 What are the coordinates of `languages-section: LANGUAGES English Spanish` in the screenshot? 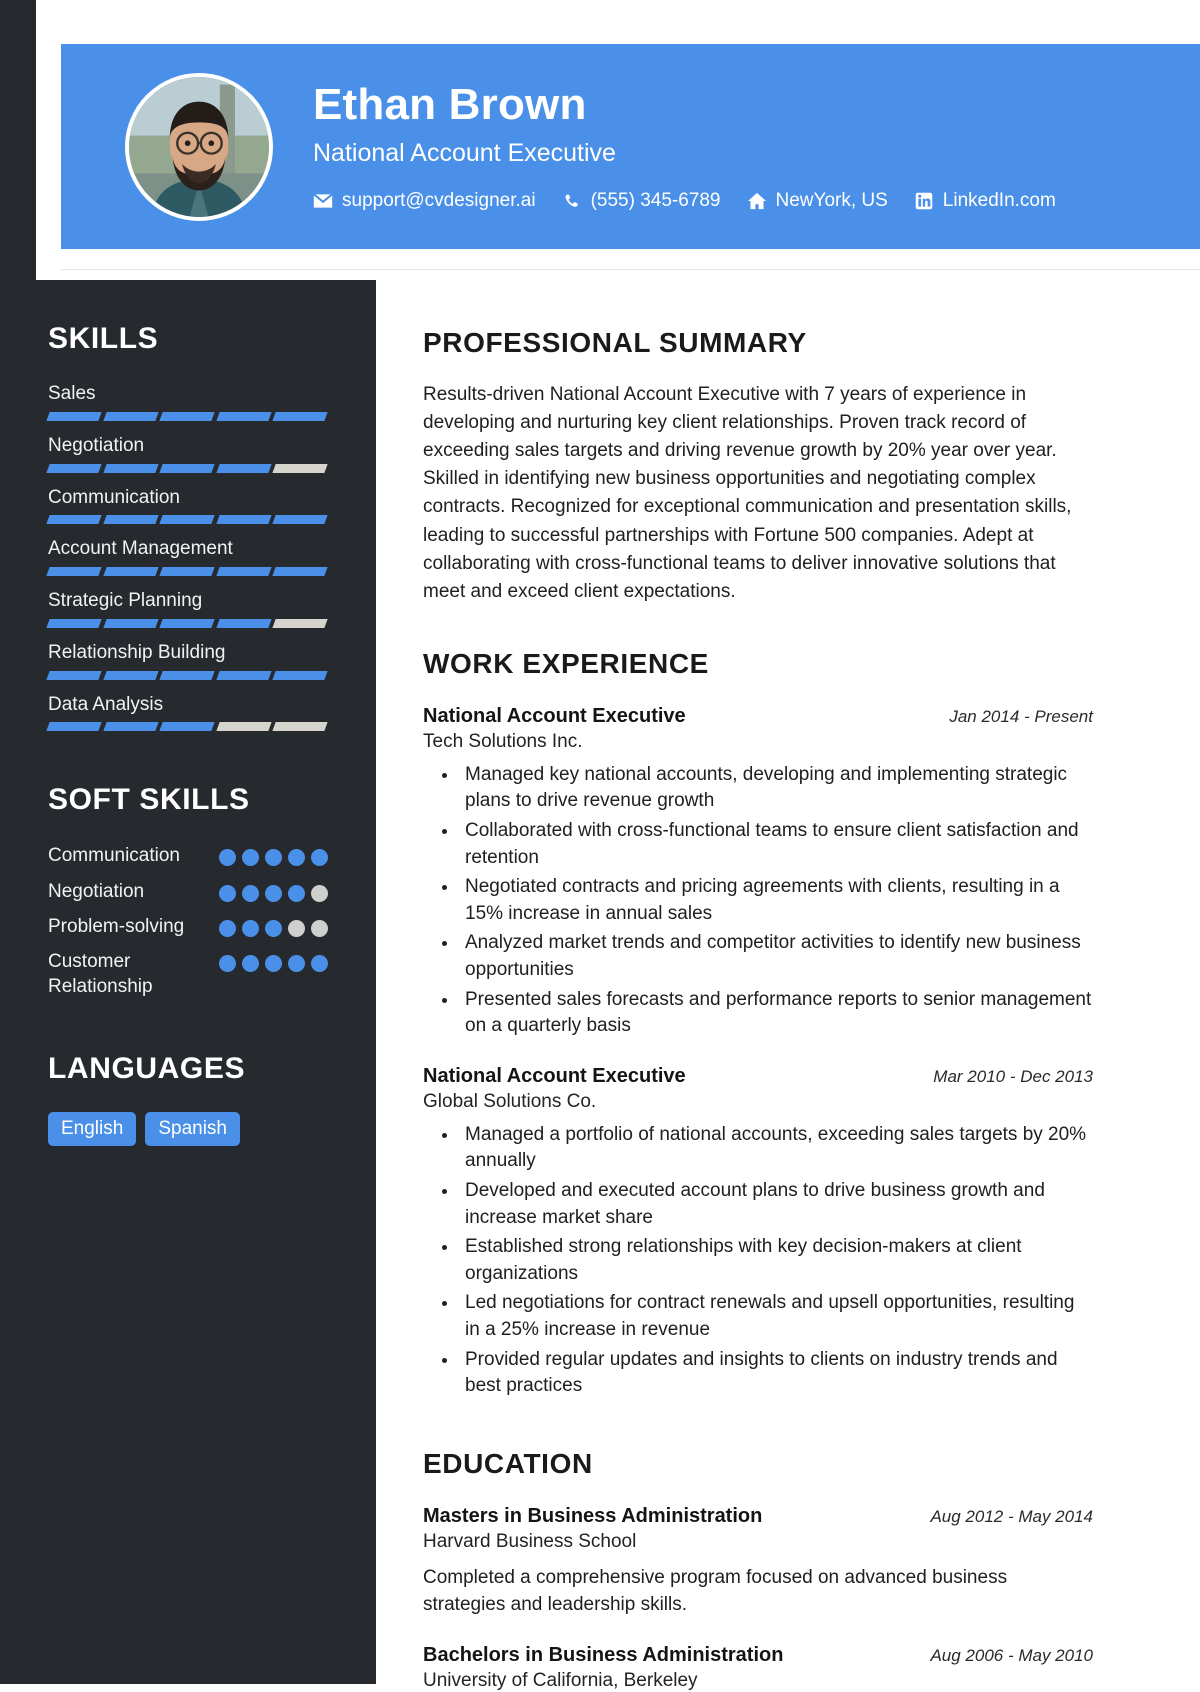 It's located at (188, 1099).